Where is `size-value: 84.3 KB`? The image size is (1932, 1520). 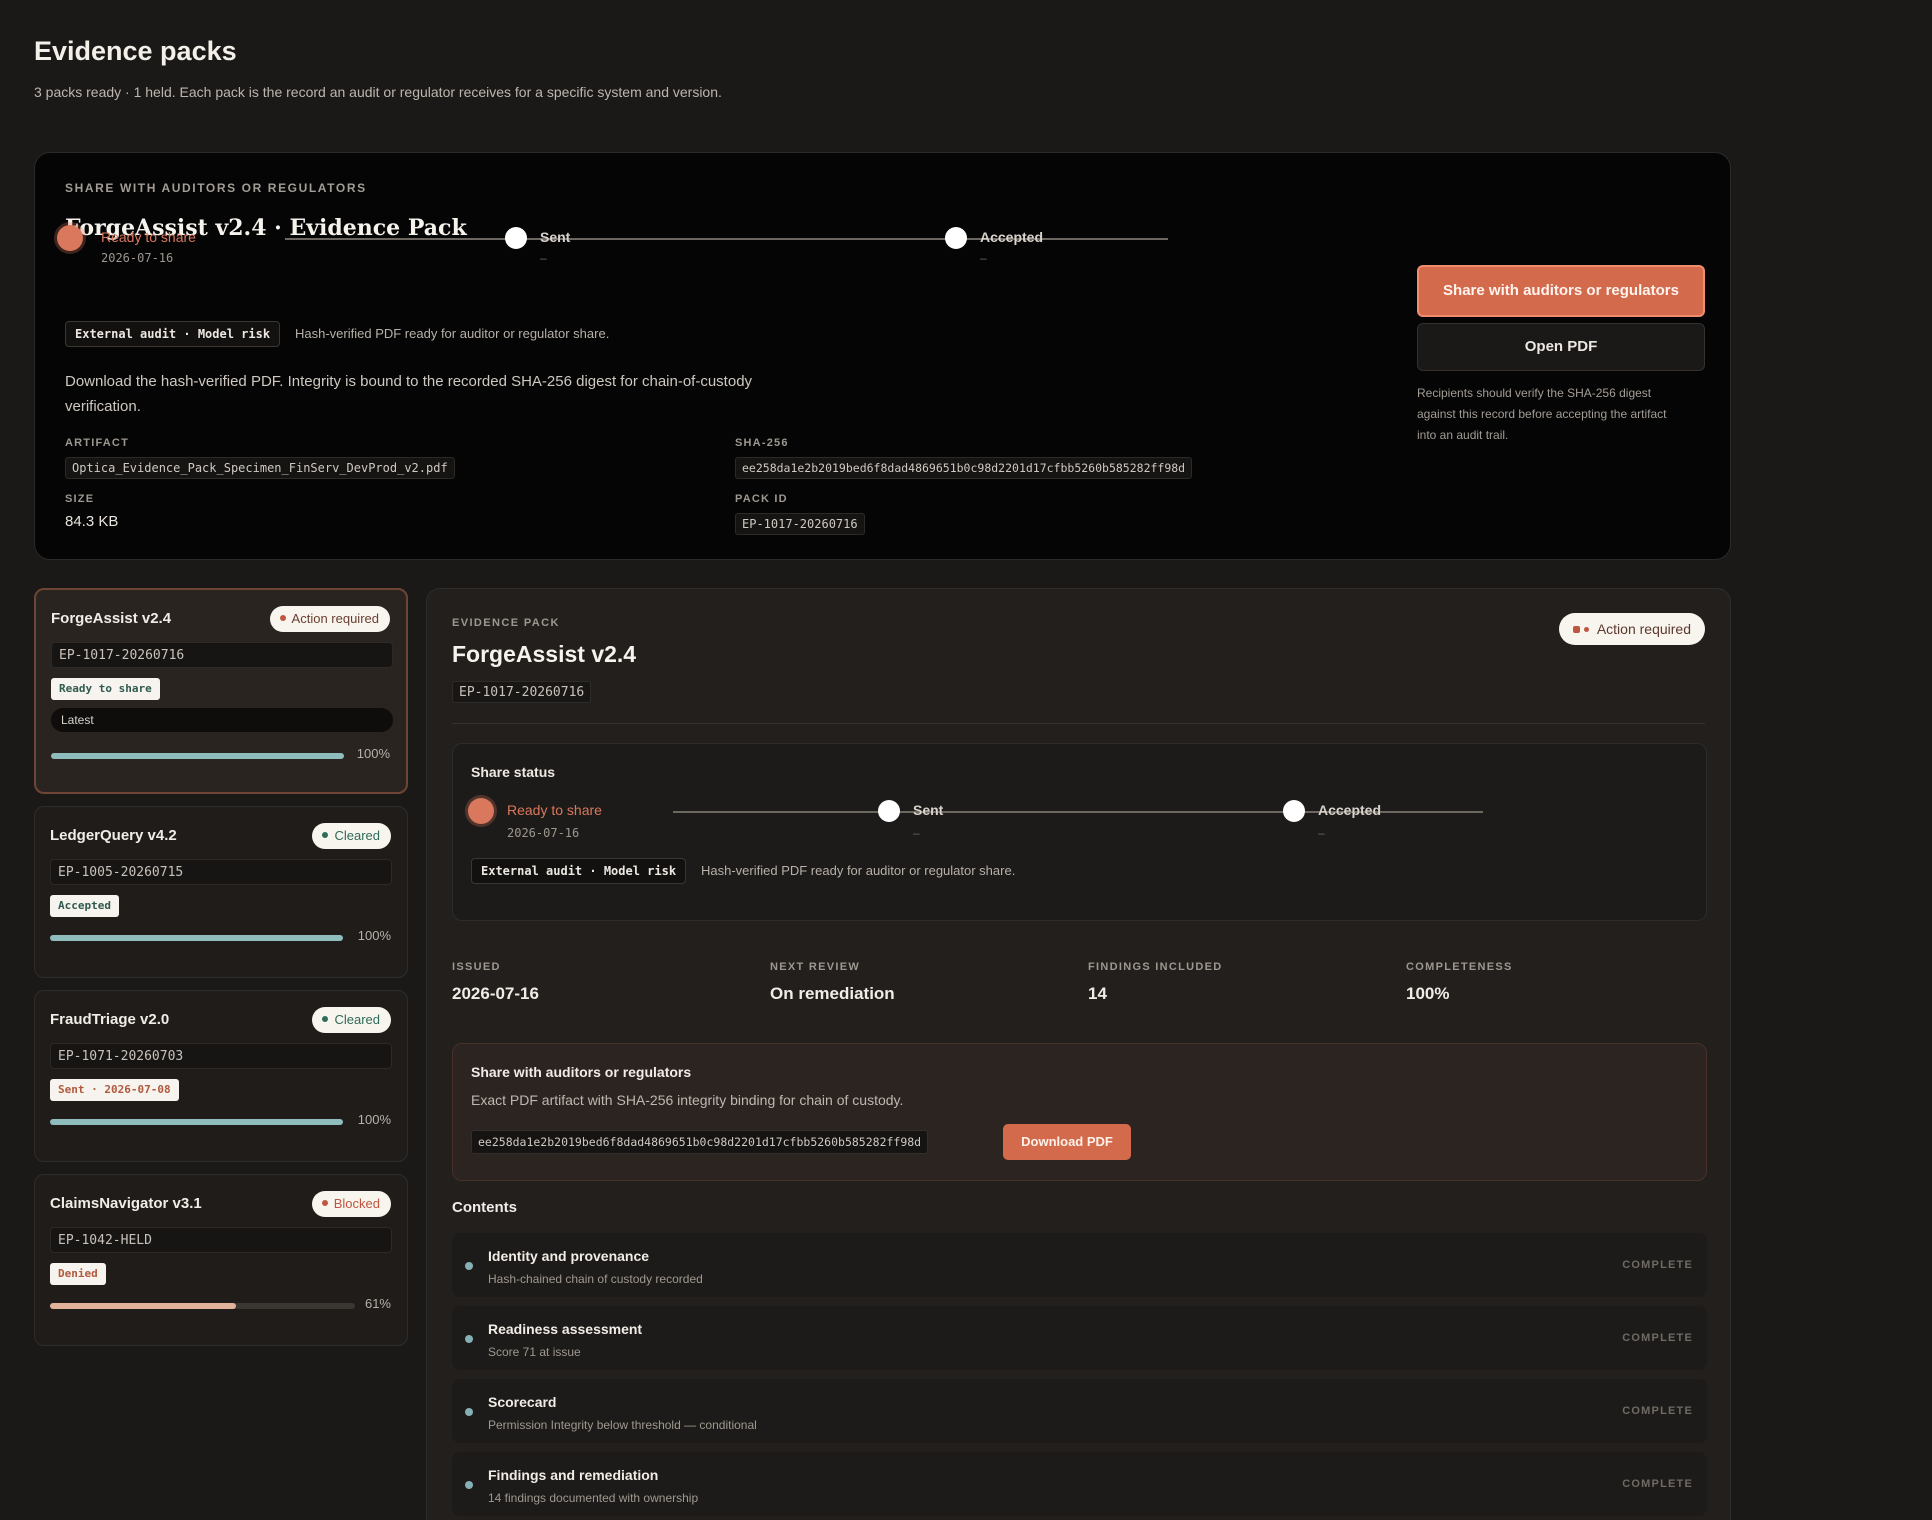 size-value: 84.3 KB is located at coordinates (92, 521).